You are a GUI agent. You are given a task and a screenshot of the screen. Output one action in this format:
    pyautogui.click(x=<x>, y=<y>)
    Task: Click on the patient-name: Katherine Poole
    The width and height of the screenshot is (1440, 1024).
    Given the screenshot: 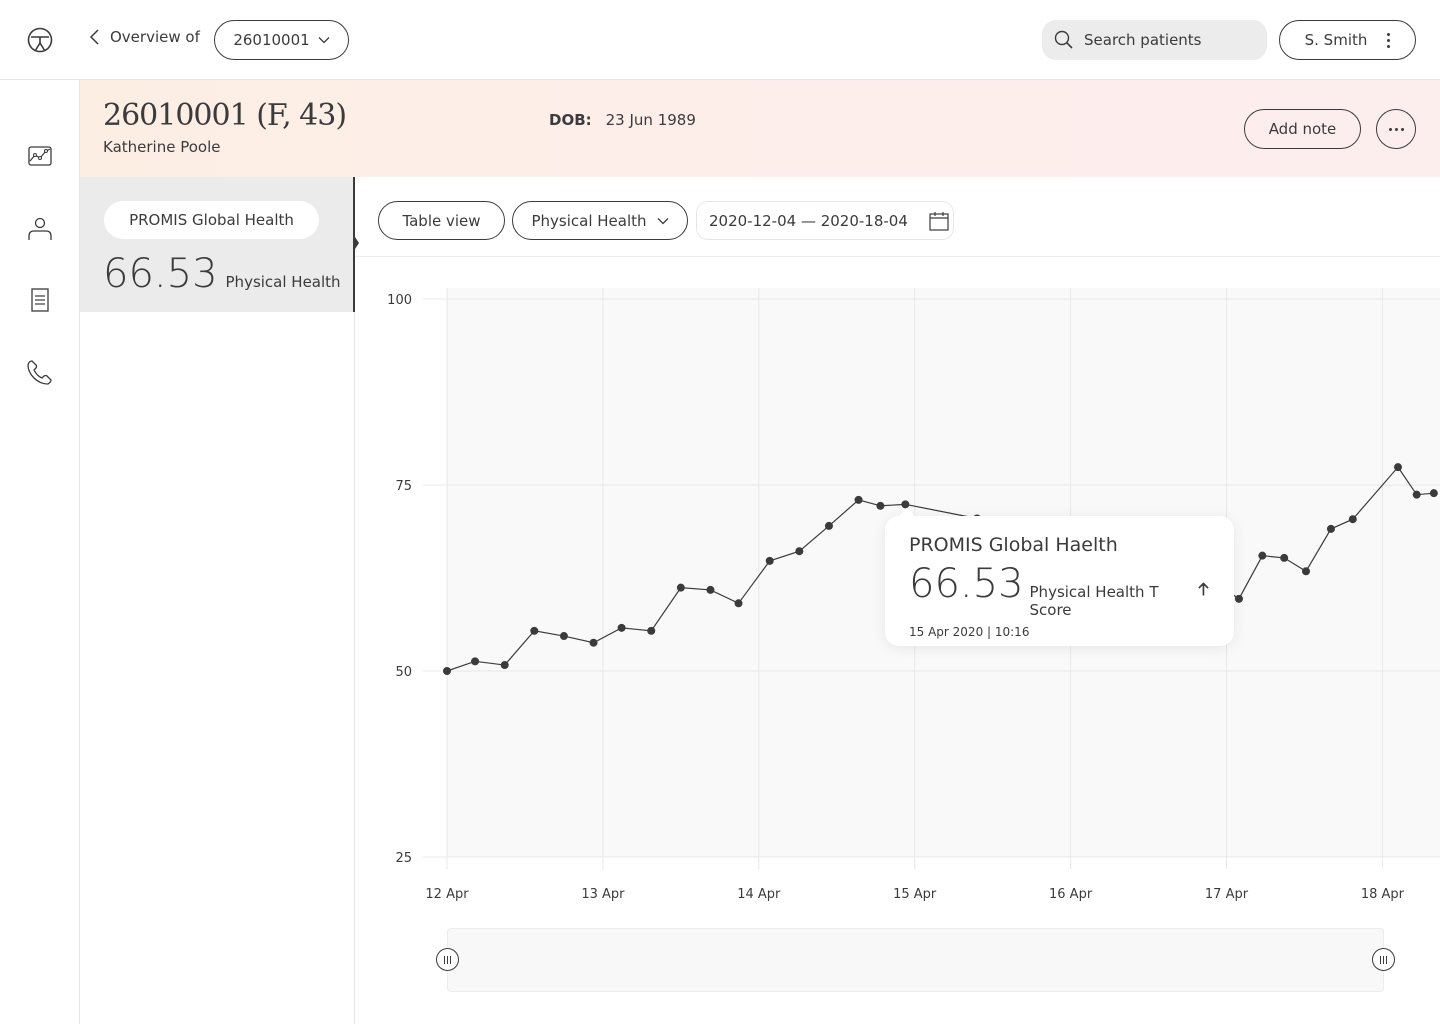 What is the action you would take?
    pyautogui.click(x=162, y=147)
    